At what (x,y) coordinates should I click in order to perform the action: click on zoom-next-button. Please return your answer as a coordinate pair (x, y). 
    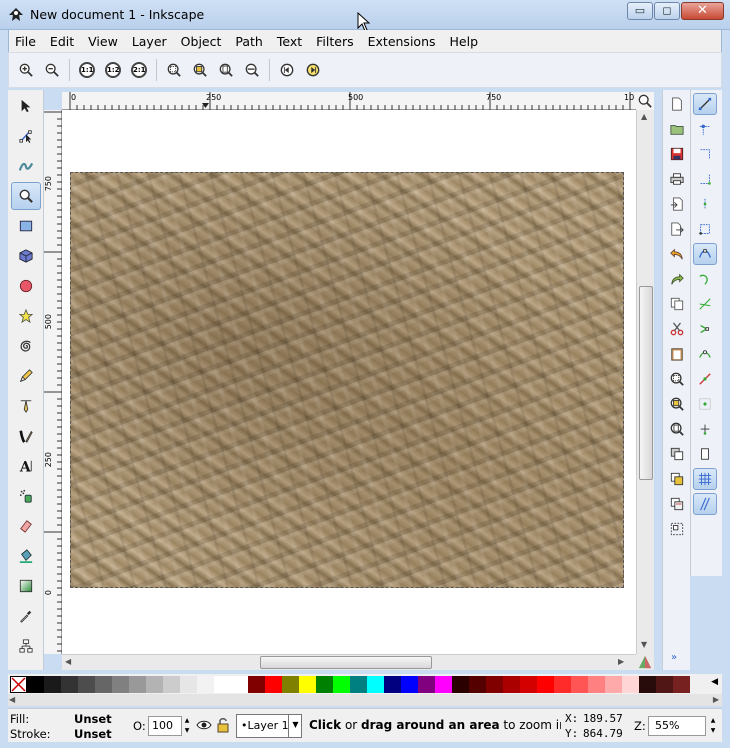
    Looking at the image, I should click on (313, 70).